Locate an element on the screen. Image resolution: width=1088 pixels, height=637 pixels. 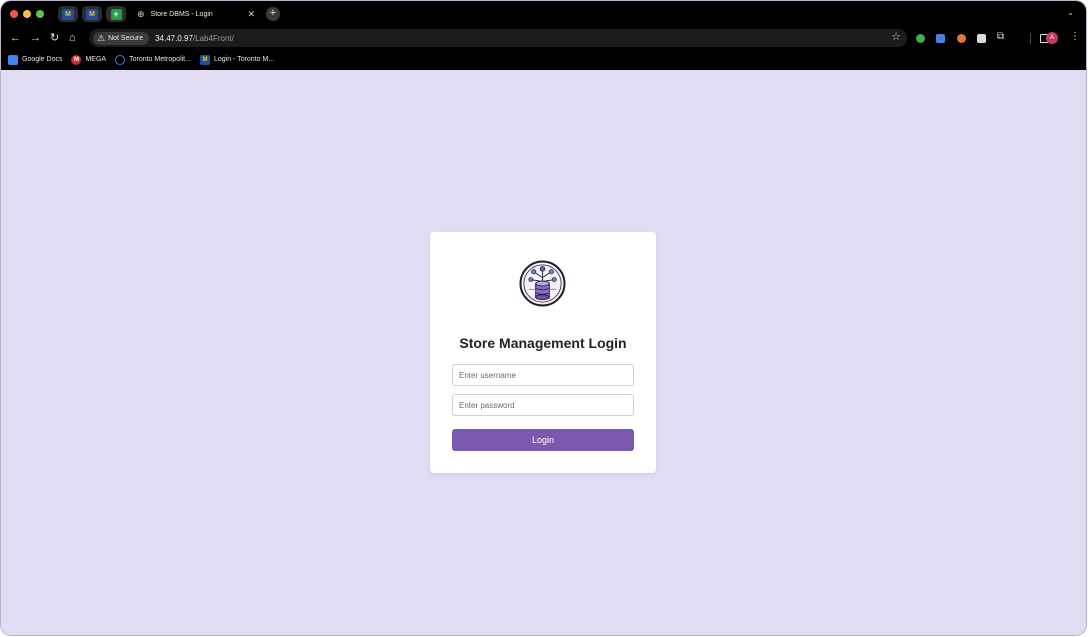
more-menu-icon: ⋮ is located at coordinates (1075, 36).